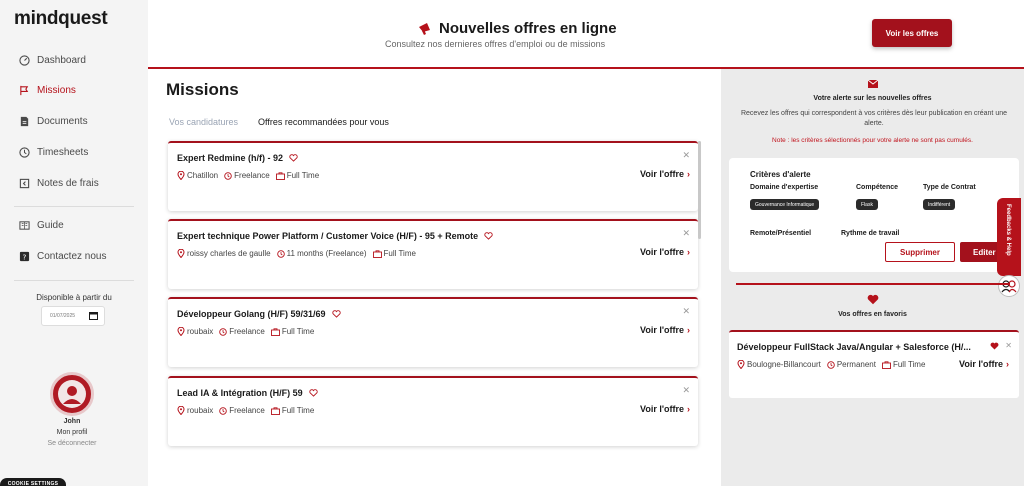 The image size is (1024, 486). What do you see at coordinates (61, 19) in the screenshot?
I see `logo: mindquest` at bounding box center [61, 19].